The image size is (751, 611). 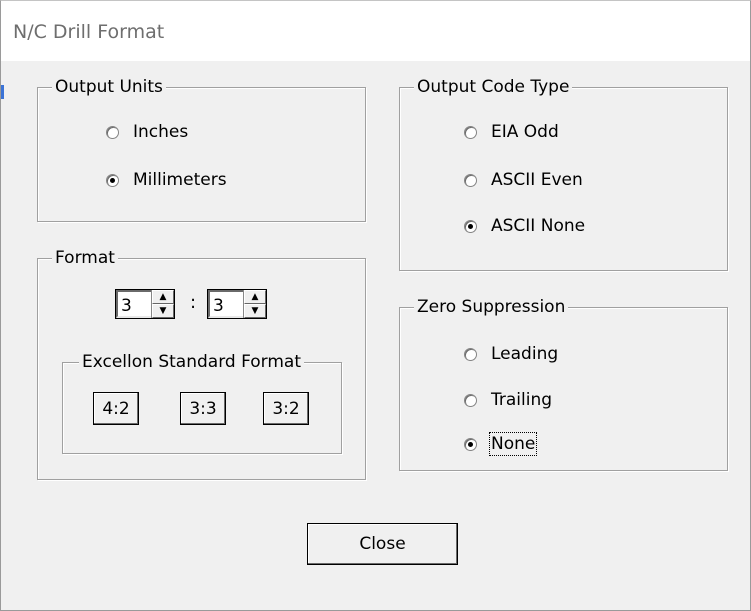 What do you see at coordinates (161, 132) in the screenshot?
I see `radio-inches-label: Inches` at bounding box center [161, 132].